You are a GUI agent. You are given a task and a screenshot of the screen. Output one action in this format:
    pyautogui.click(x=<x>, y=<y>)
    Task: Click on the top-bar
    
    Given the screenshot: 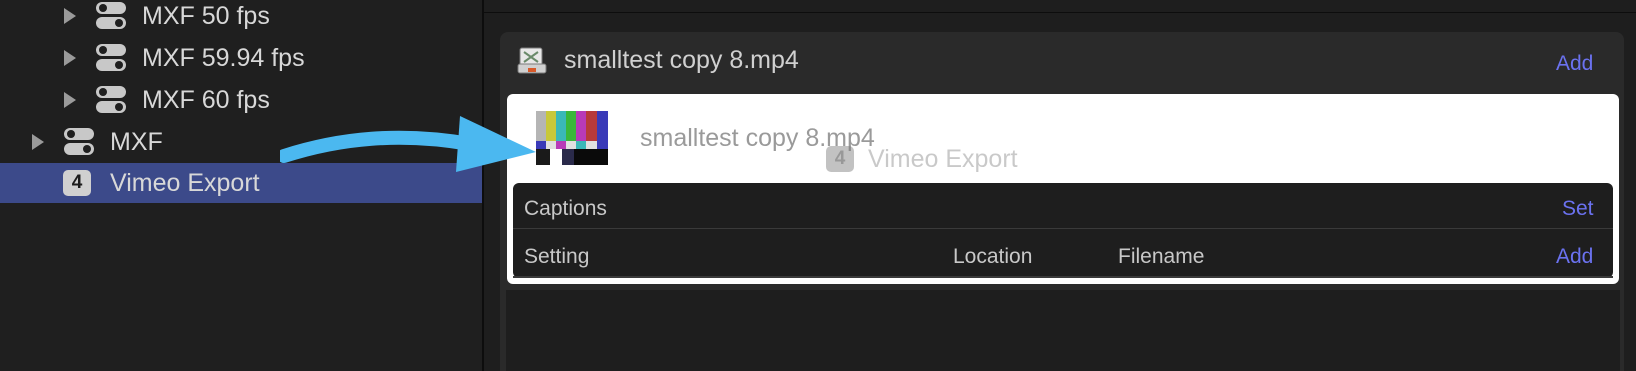 What is the action you would take?
    pyautogui.click(x=1060, y=6)
    